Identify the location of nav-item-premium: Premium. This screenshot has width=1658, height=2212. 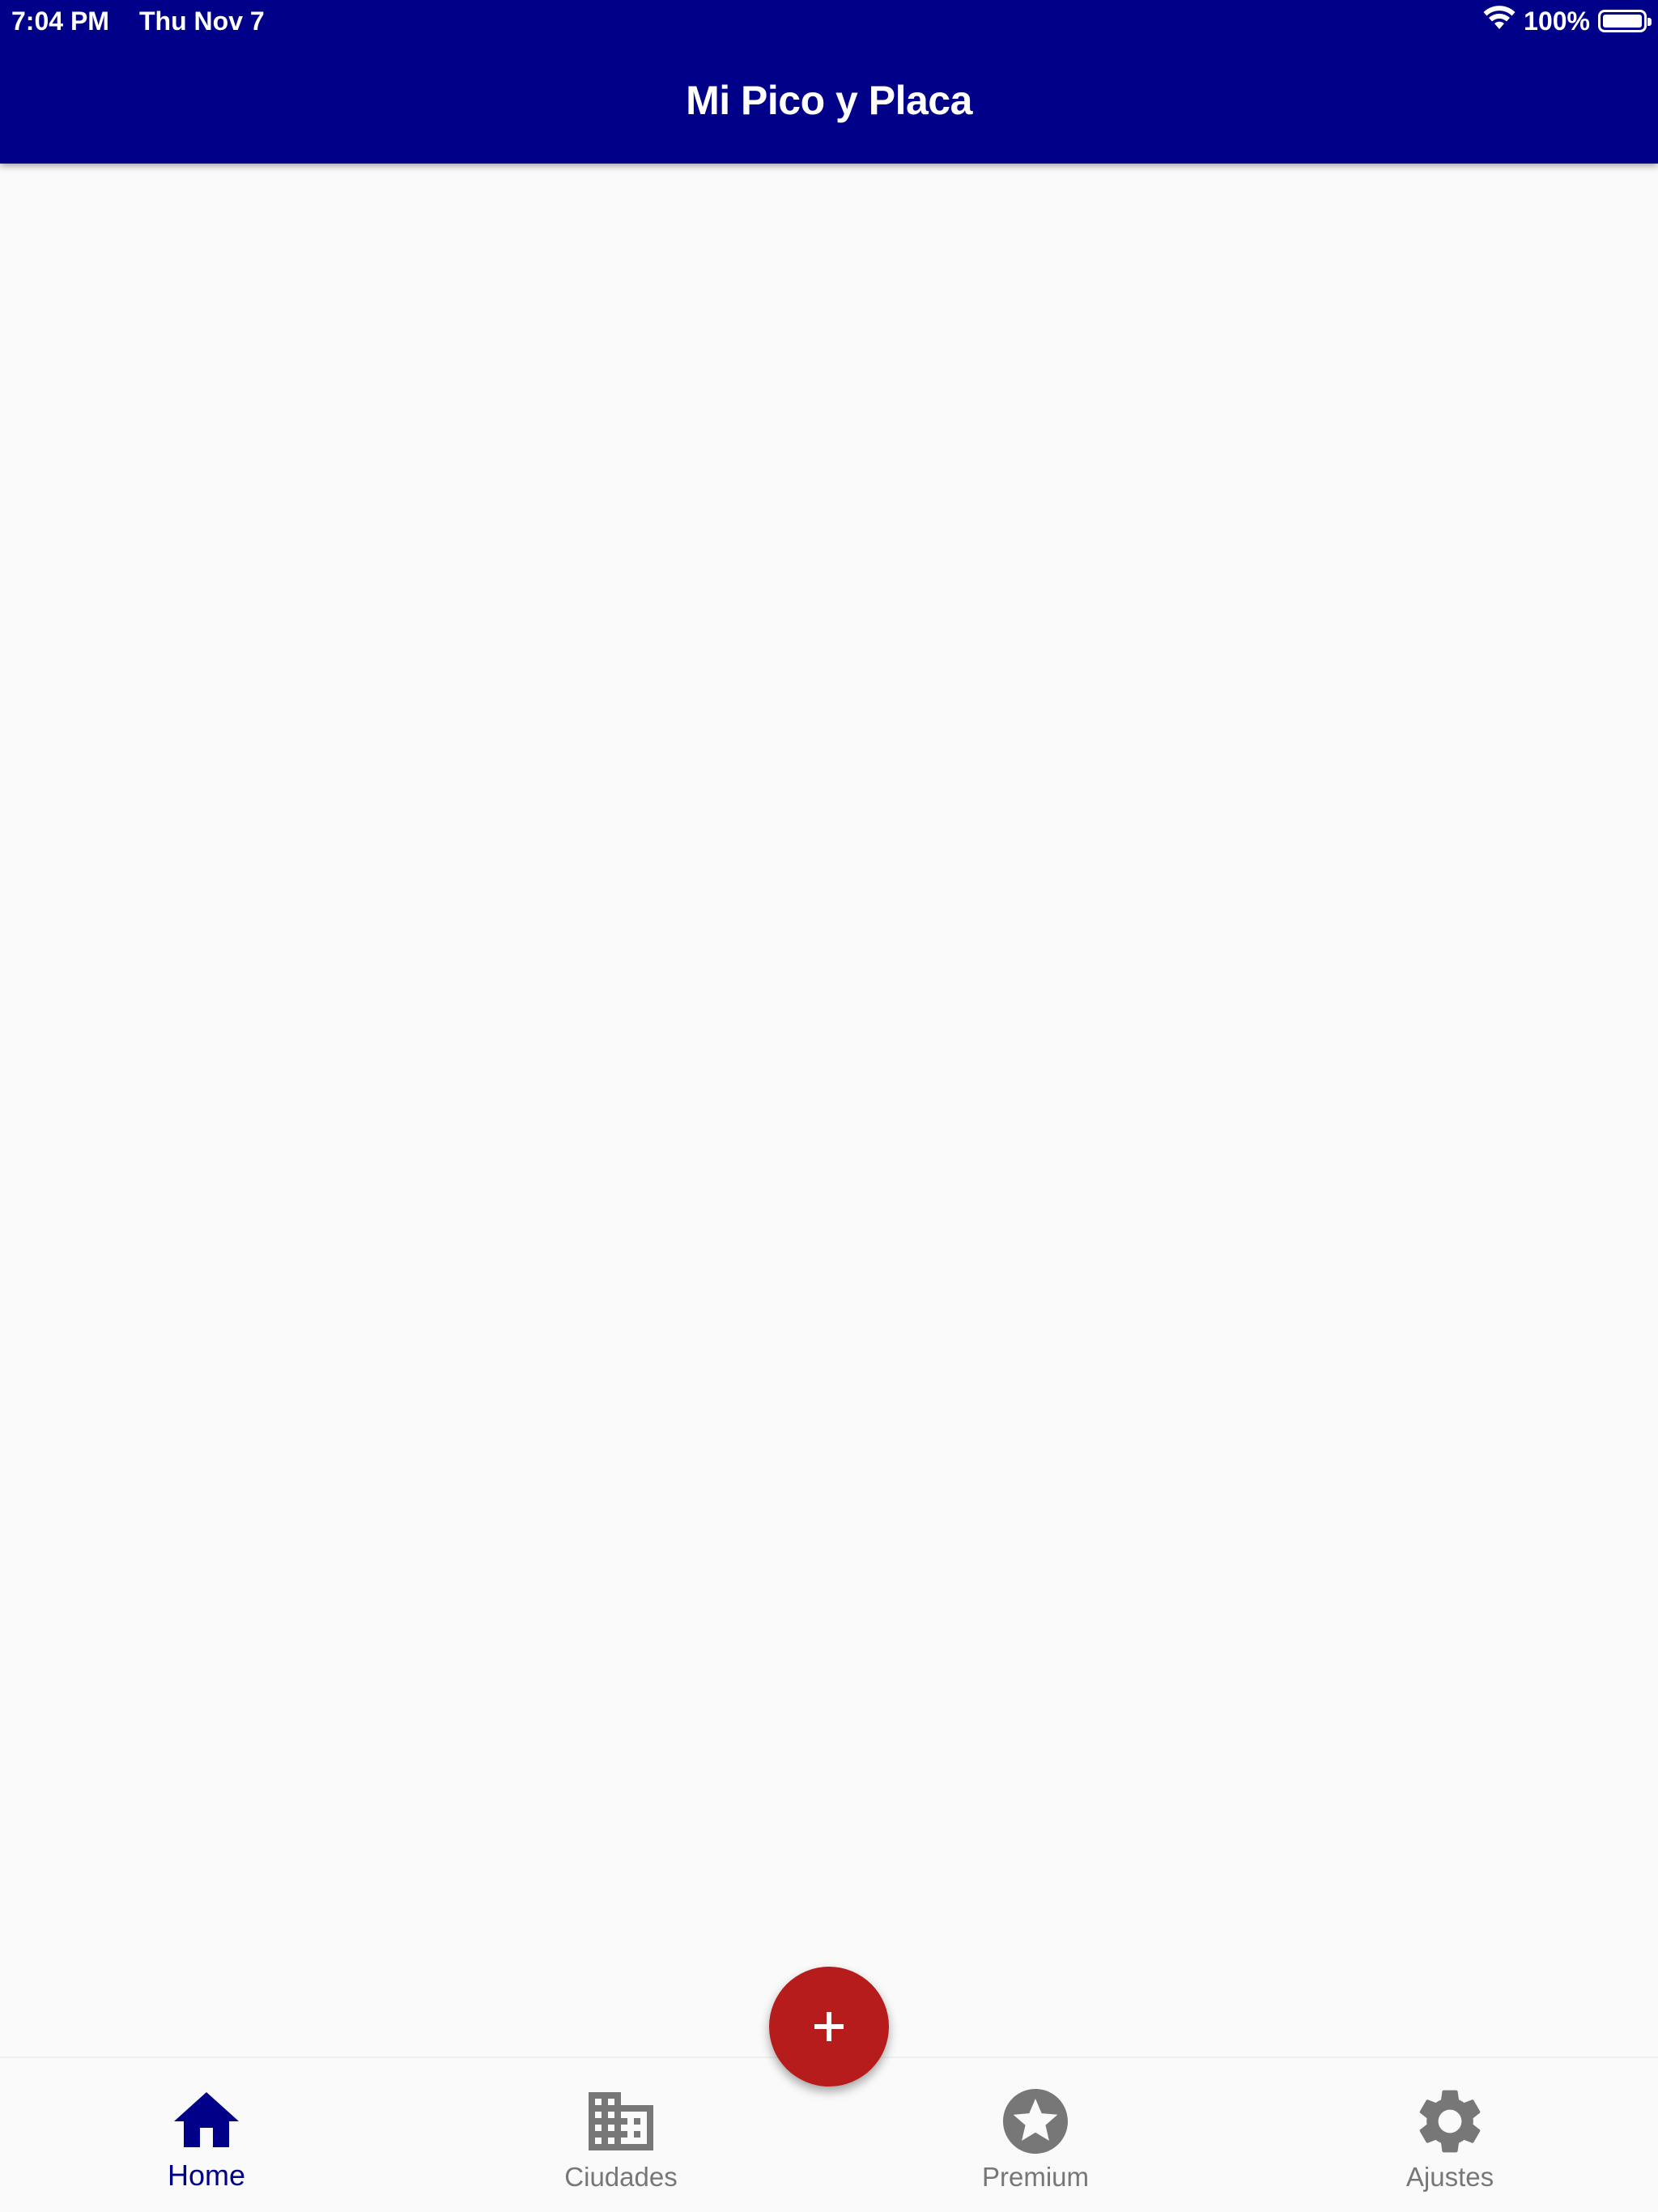
(1035, 2135).